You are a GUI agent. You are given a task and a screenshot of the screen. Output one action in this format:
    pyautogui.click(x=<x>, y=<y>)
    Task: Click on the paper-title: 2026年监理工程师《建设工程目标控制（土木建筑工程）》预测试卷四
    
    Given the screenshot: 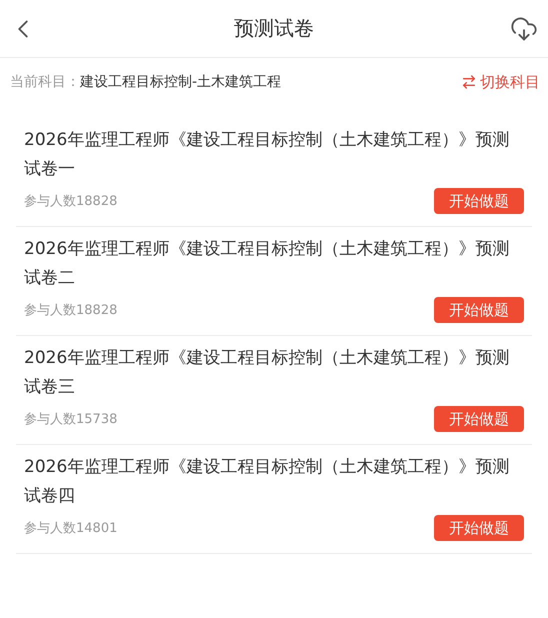 What is the action you would take?
    pyautogui.click(x=270, y=482)
    